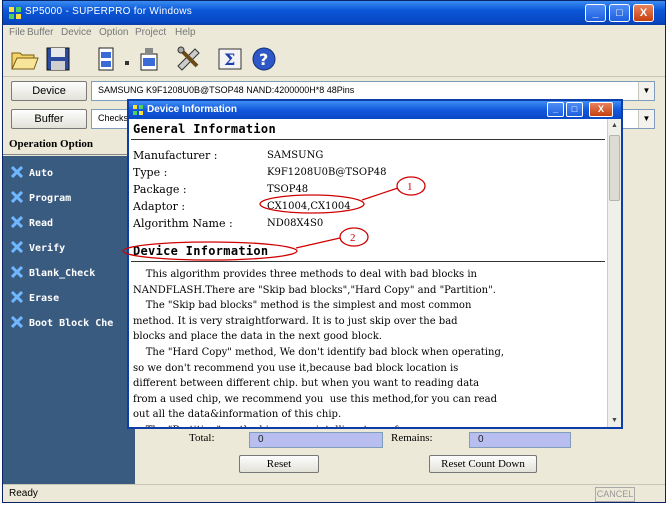  What do you see at coordinates (334, 13) in the screenshot?
I see `title-bar: SP5000 - SUPERPRO for Windows _ □ X` at bounding box center [334, 13].